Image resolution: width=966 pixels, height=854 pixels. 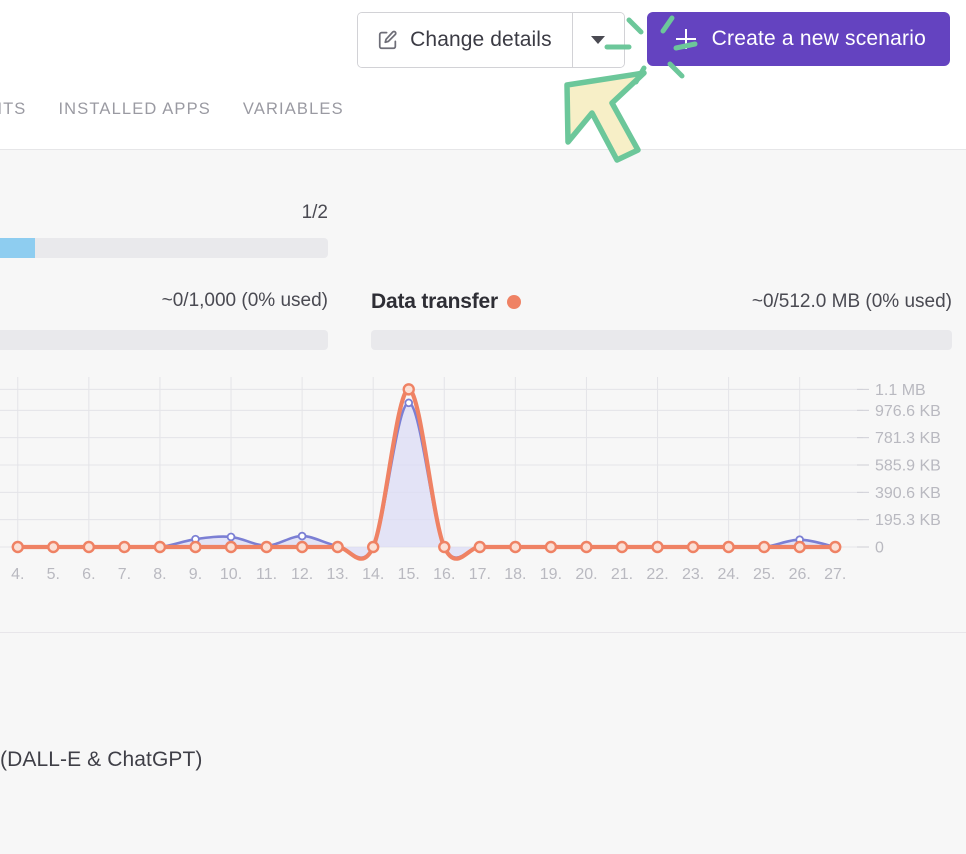 What do you see at coordinates (879, 548) in the screenshot?
I see `svg-text: 0` at bounding box center [879, 548].